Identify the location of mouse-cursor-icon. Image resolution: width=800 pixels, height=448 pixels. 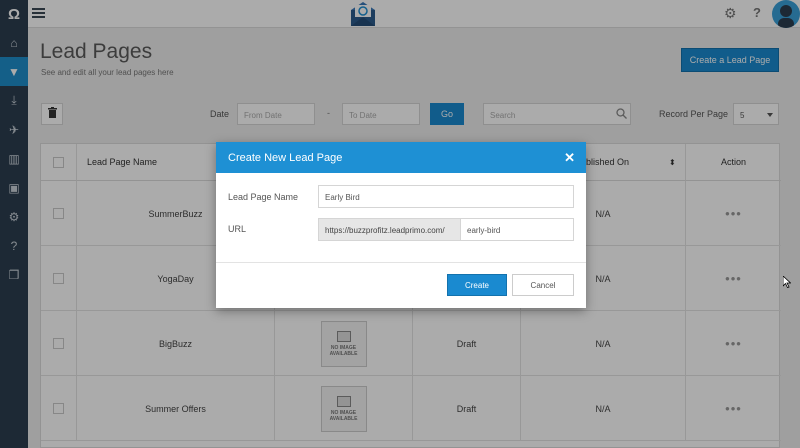
(787, 284).